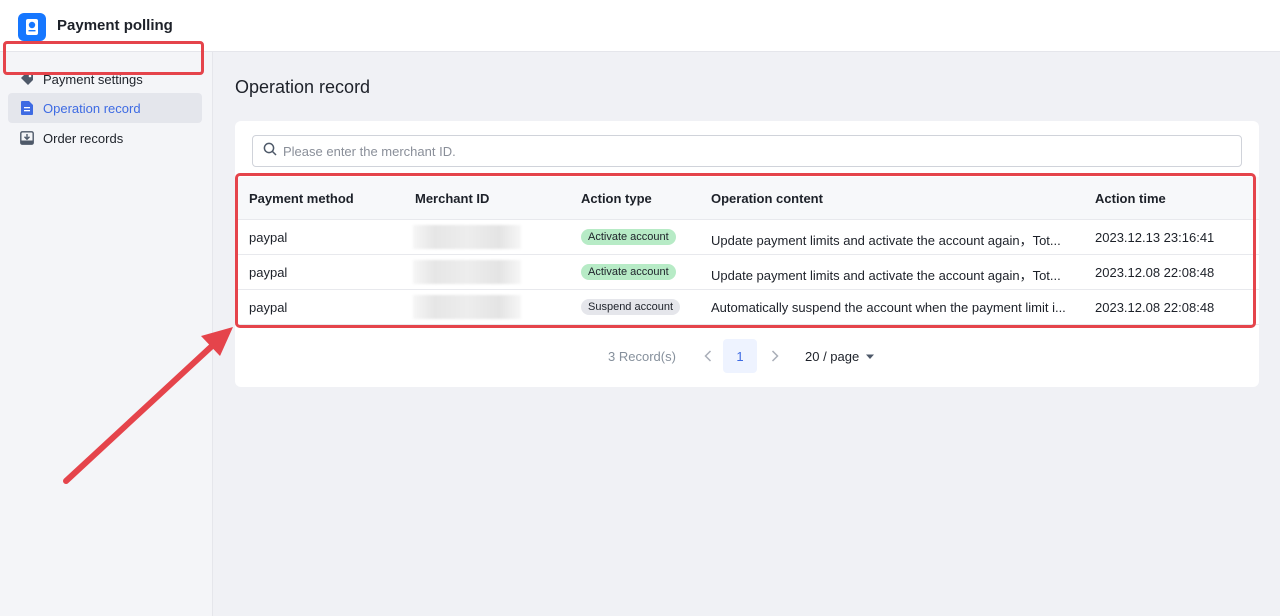 The width and height of the screenshot is (1280, 616). Describe the element at coordinates (92, 108) in the screenshot. I see `sidebar-item-label: Operation record` at that location.